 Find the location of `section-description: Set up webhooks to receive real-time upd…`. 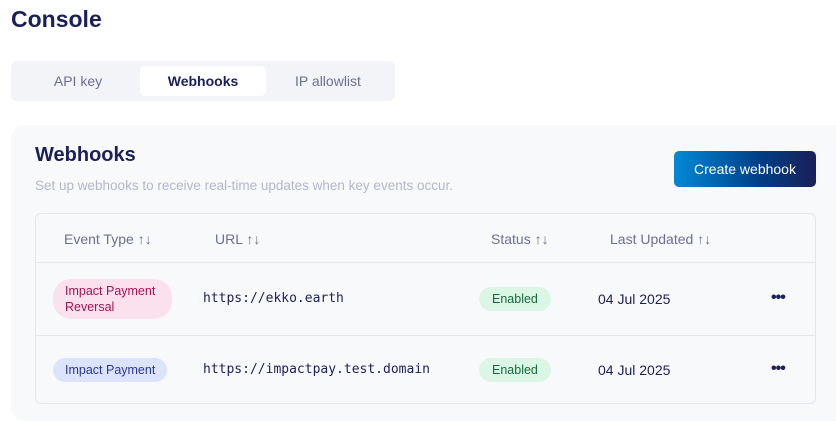

section-description: Set up webhooks to receive real-time upd… is located at coordinates (244, 185).